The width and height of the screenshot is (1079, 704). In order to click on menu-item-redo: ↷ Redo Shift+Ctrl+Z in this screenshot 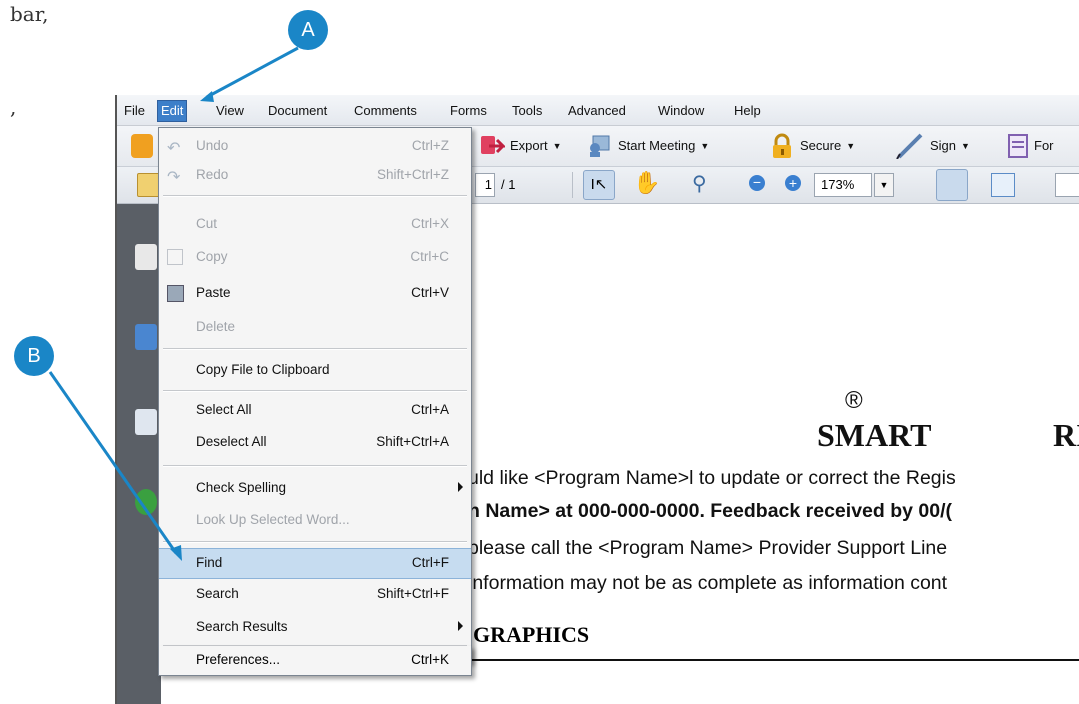, I will do `click(315, 175)`.